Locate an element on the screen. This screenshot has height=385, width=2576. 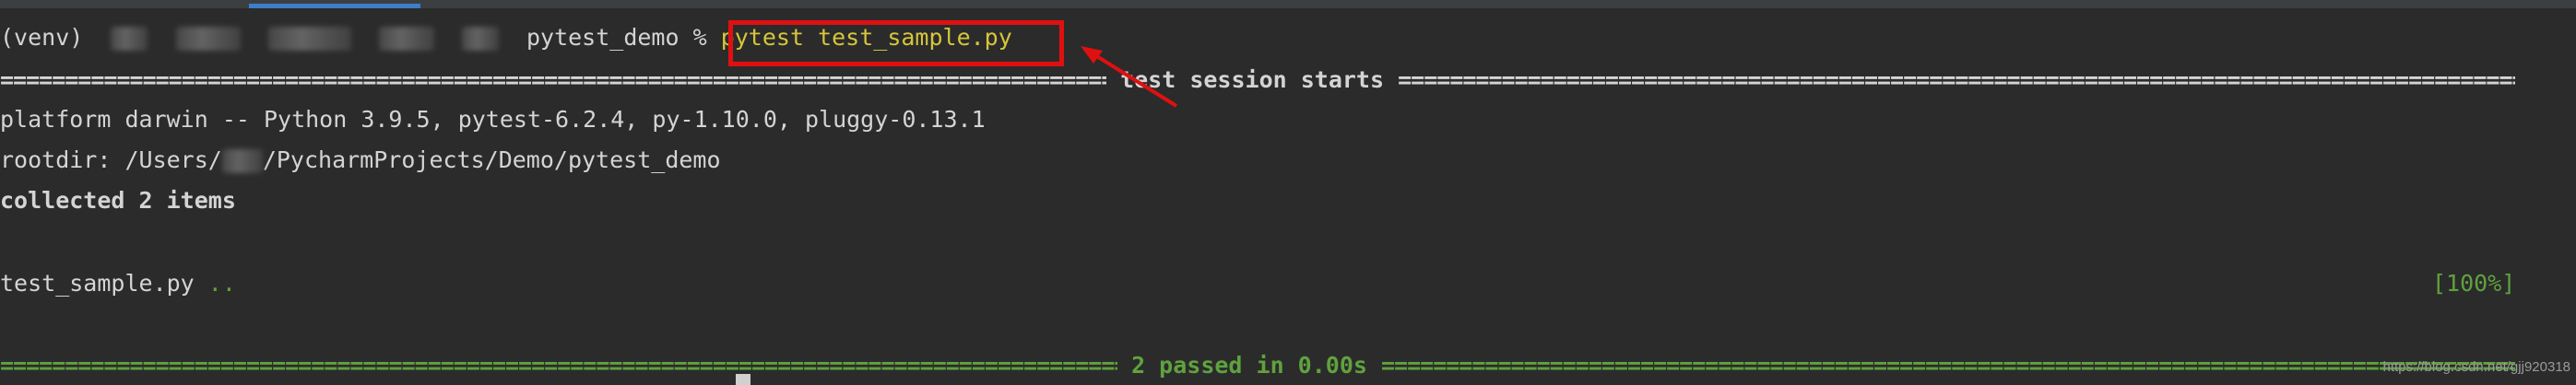
rootdir-suffix: /PycharmProjects/Demo/pytest_demo is located at coordinates (491, 159).